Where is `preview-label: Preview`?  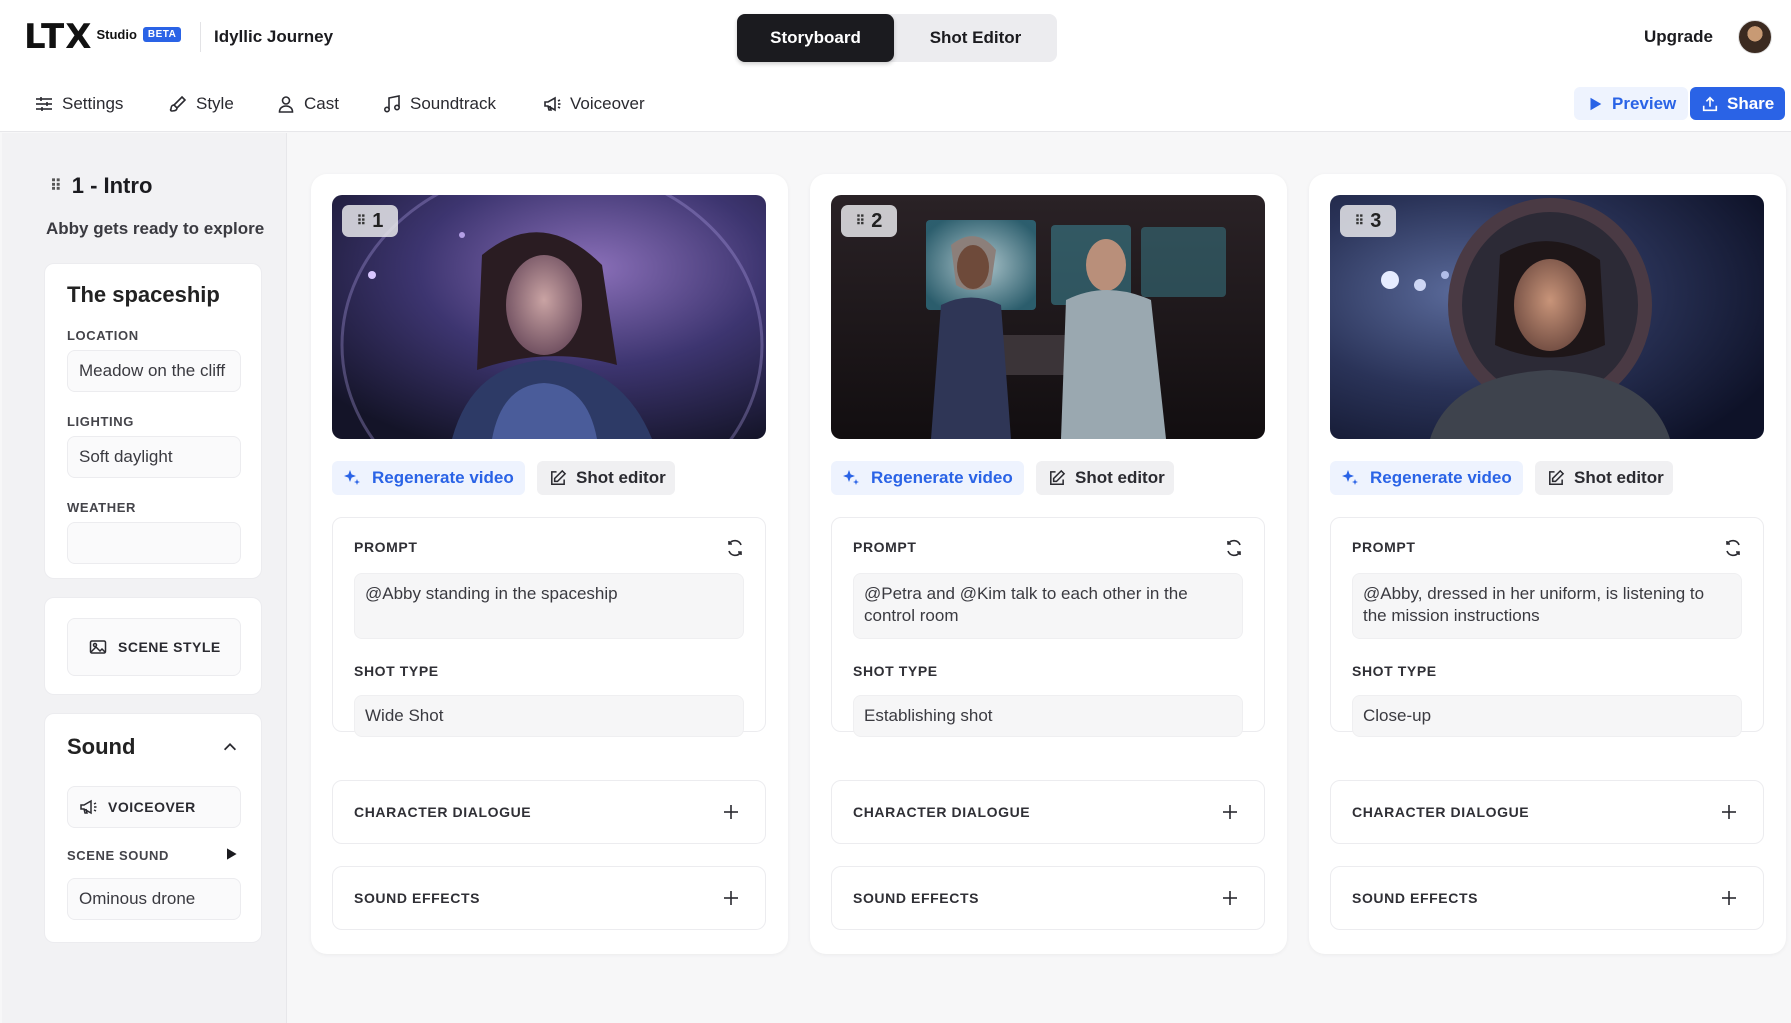
preview-label: Preview is located at coordinates (1644, 103).